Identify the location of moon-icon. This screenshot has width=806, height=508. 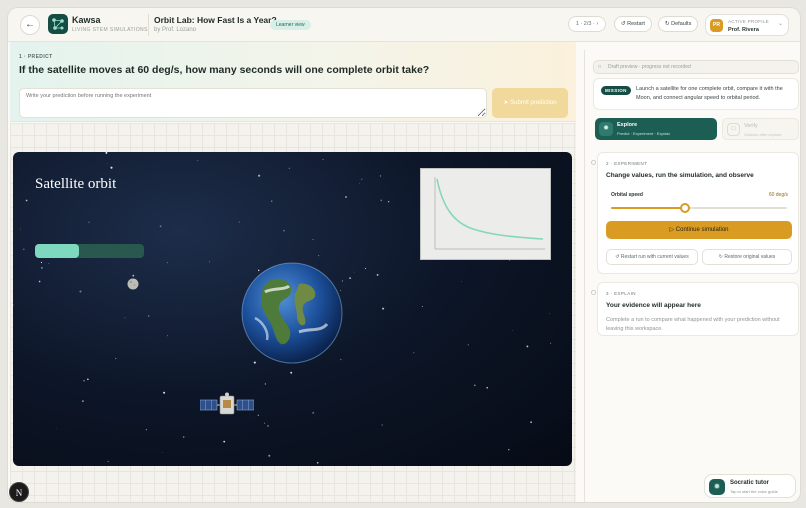
(133, 284).